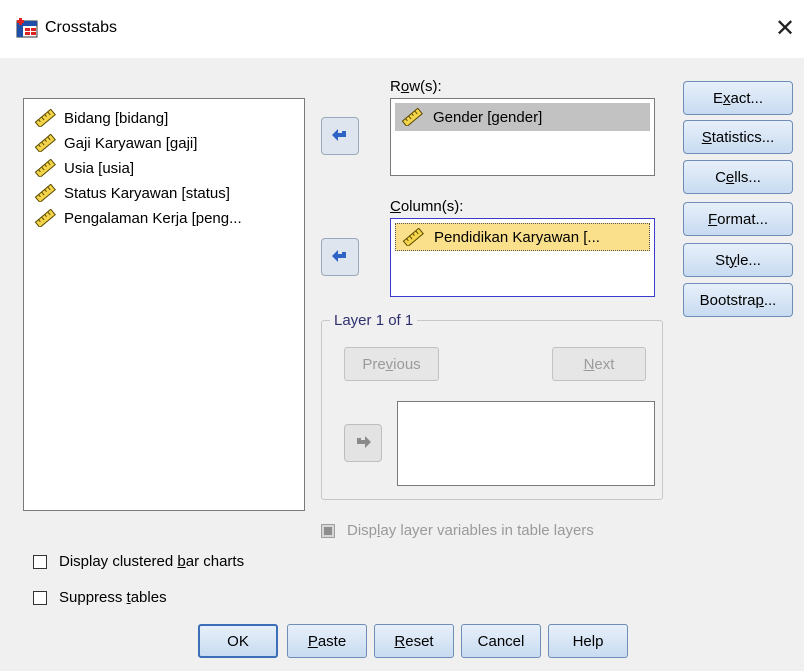 This screenshot has height=671, width=804. Describe the element at coordinates (113, 597) in the screenshot. I see `suppress-tables-label: Suppress tables` at that location.